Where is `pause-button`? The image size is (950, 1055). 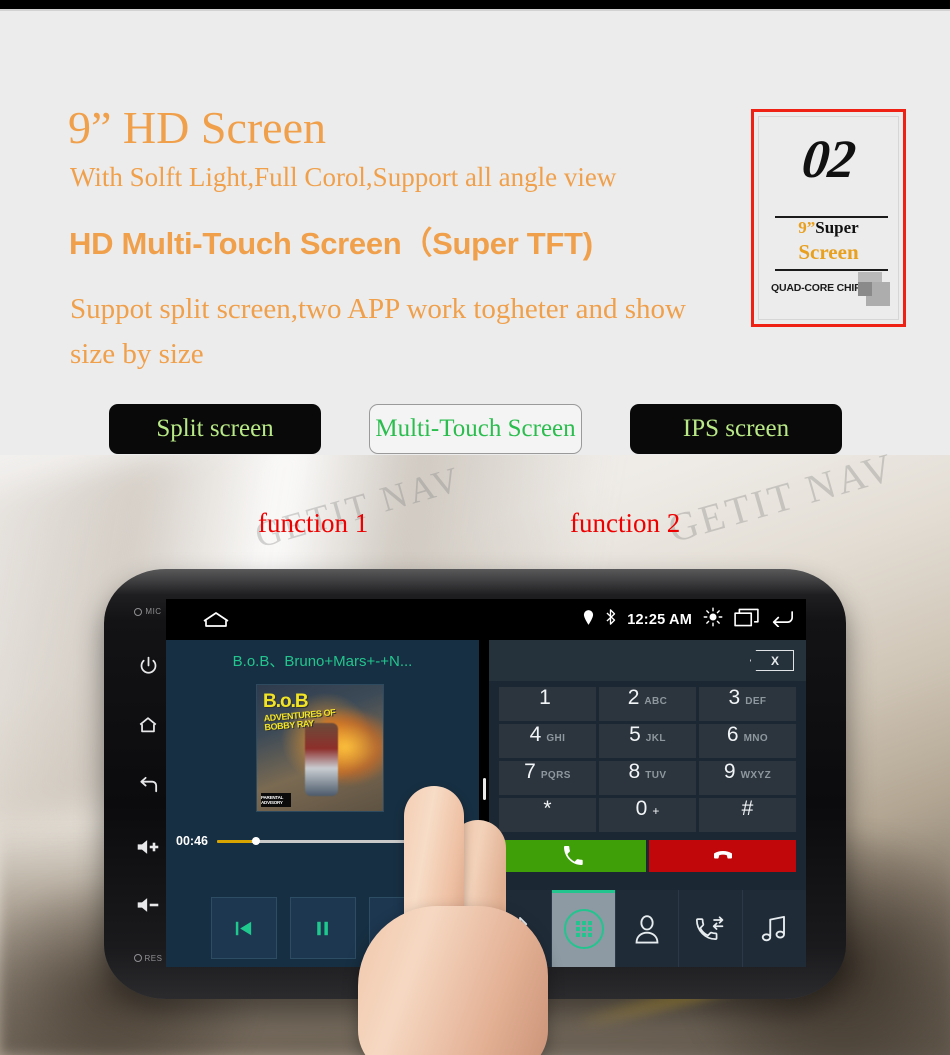
pause-button is located at coordinates (322, 928).